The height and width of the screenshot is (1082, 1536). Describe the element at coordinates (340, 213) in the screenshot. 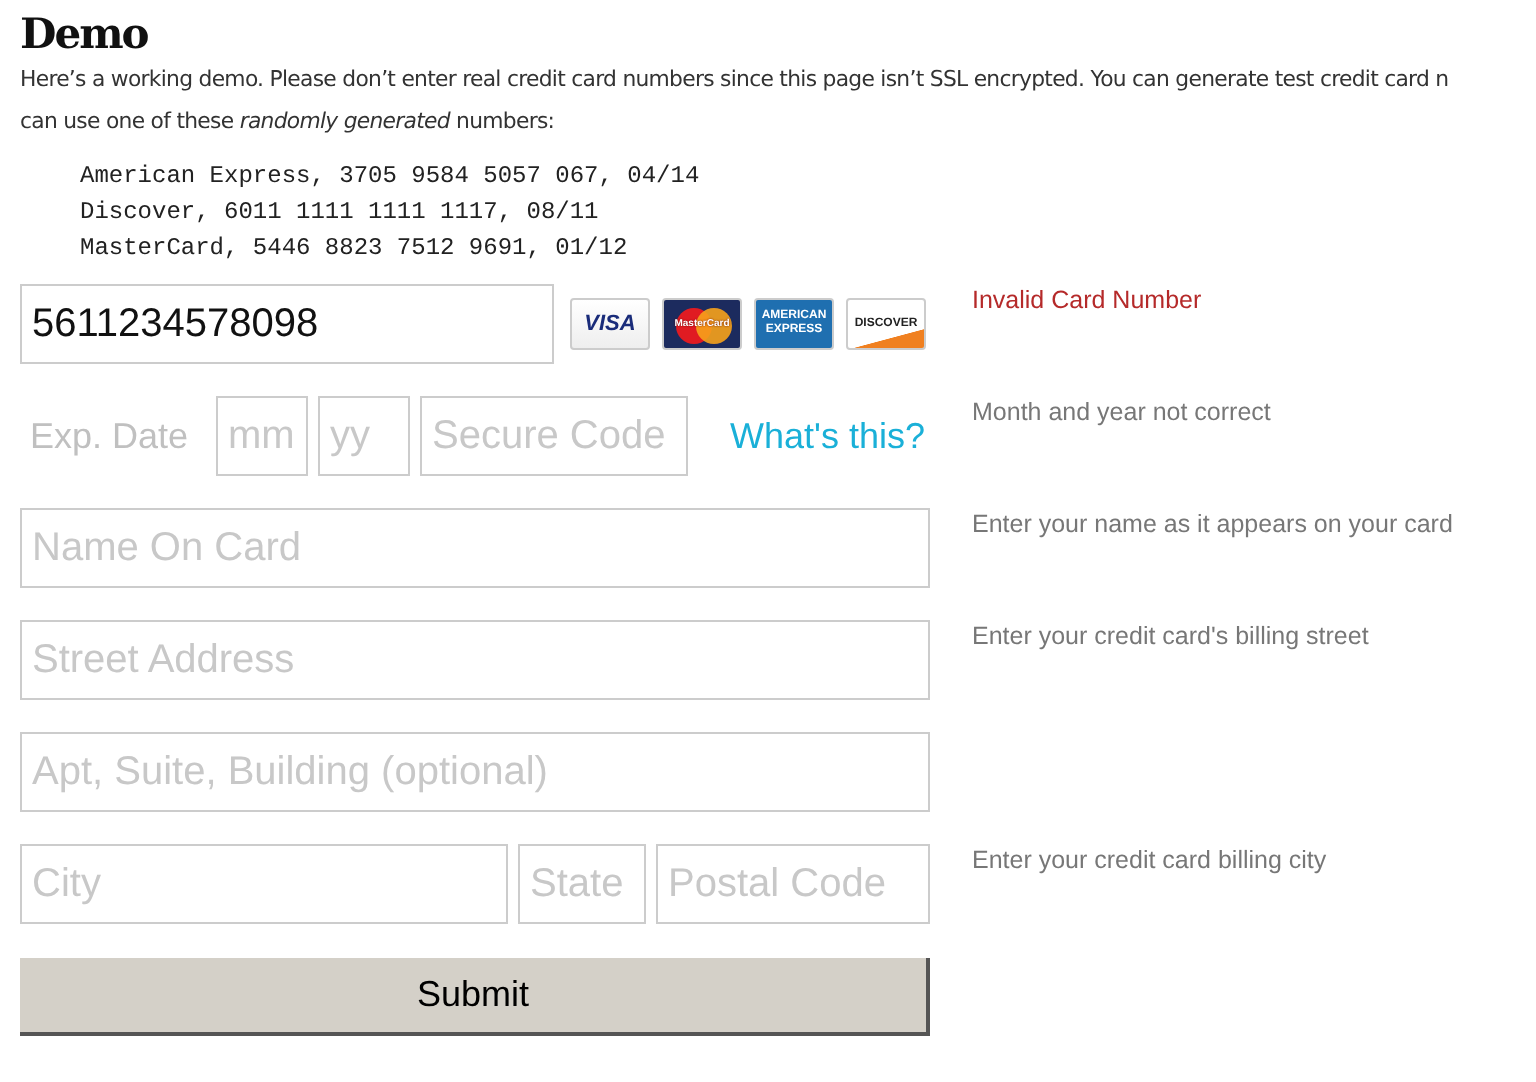

I see `test-card-number: Discover, 6011 1111 1111 1117, 08/11` at that location.